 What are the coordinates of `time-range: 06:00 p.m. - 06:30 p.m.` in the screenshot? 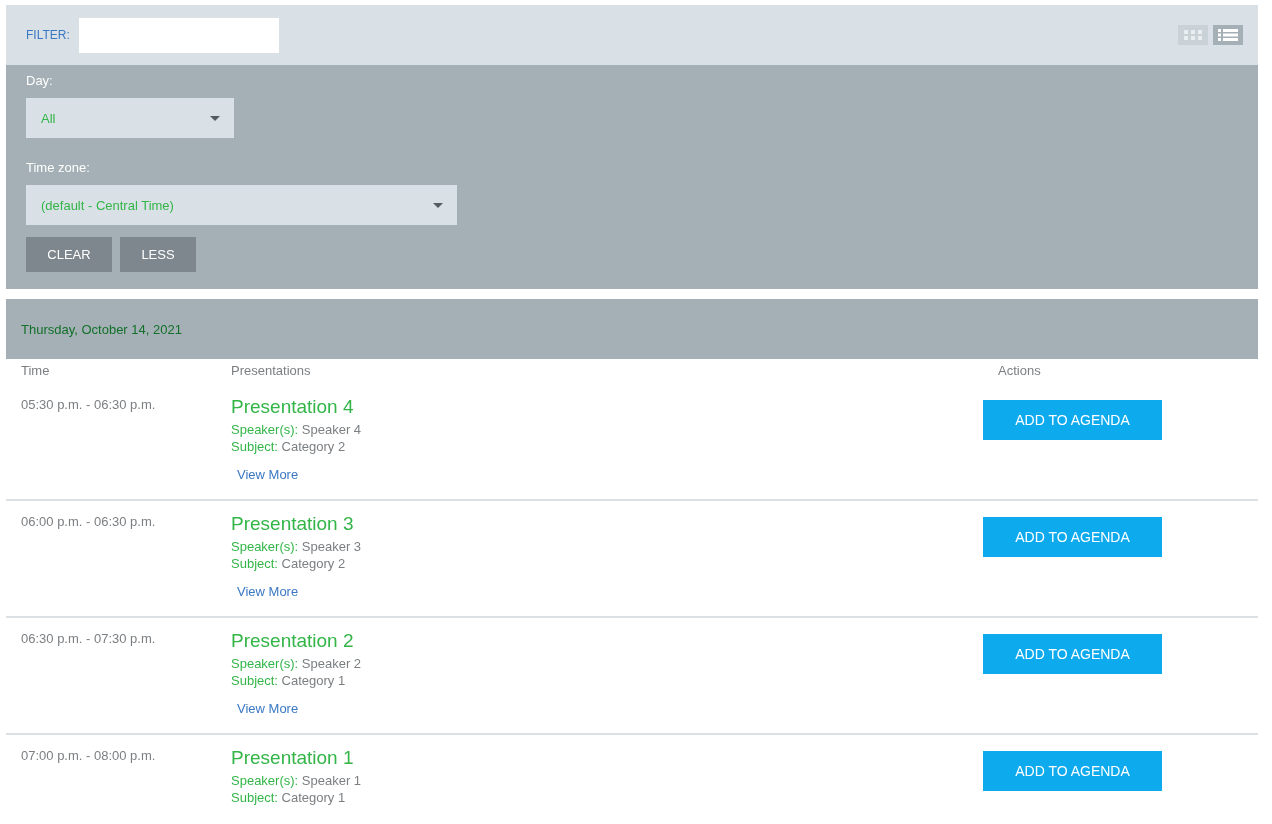 It's located at (88, 522).